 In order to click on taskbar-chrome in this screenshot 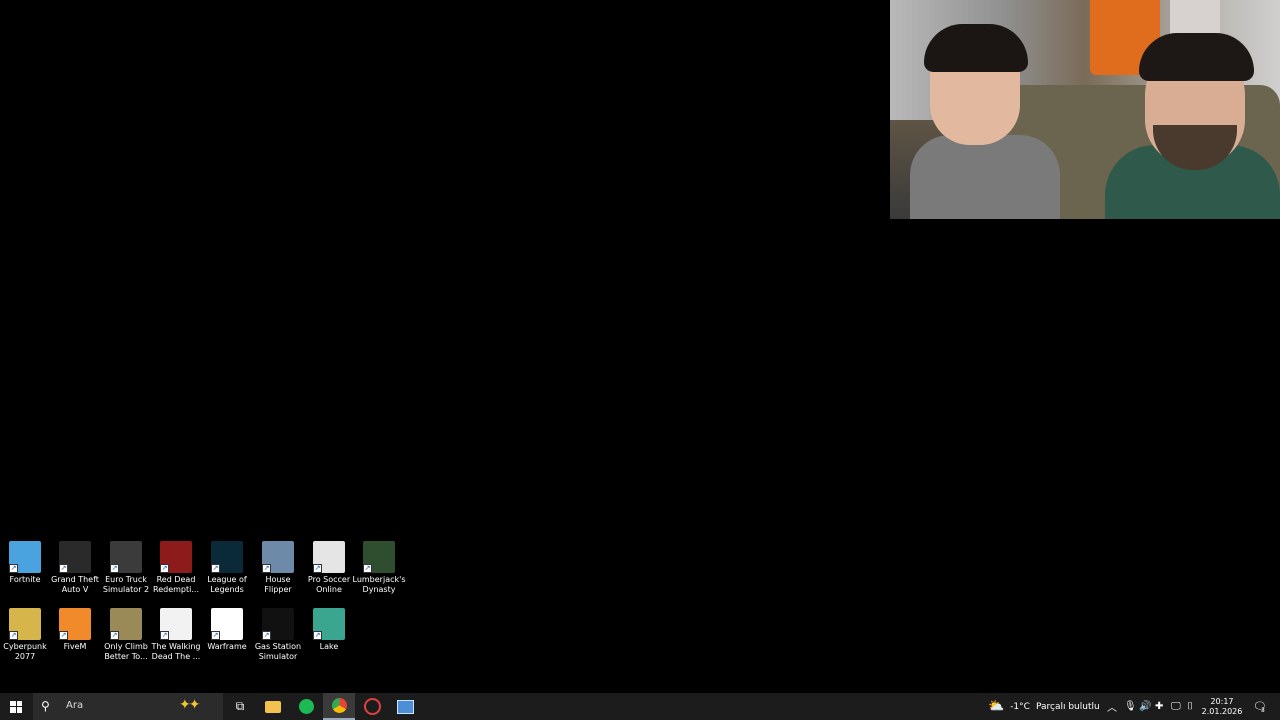, I will do `click(339, 706)`.